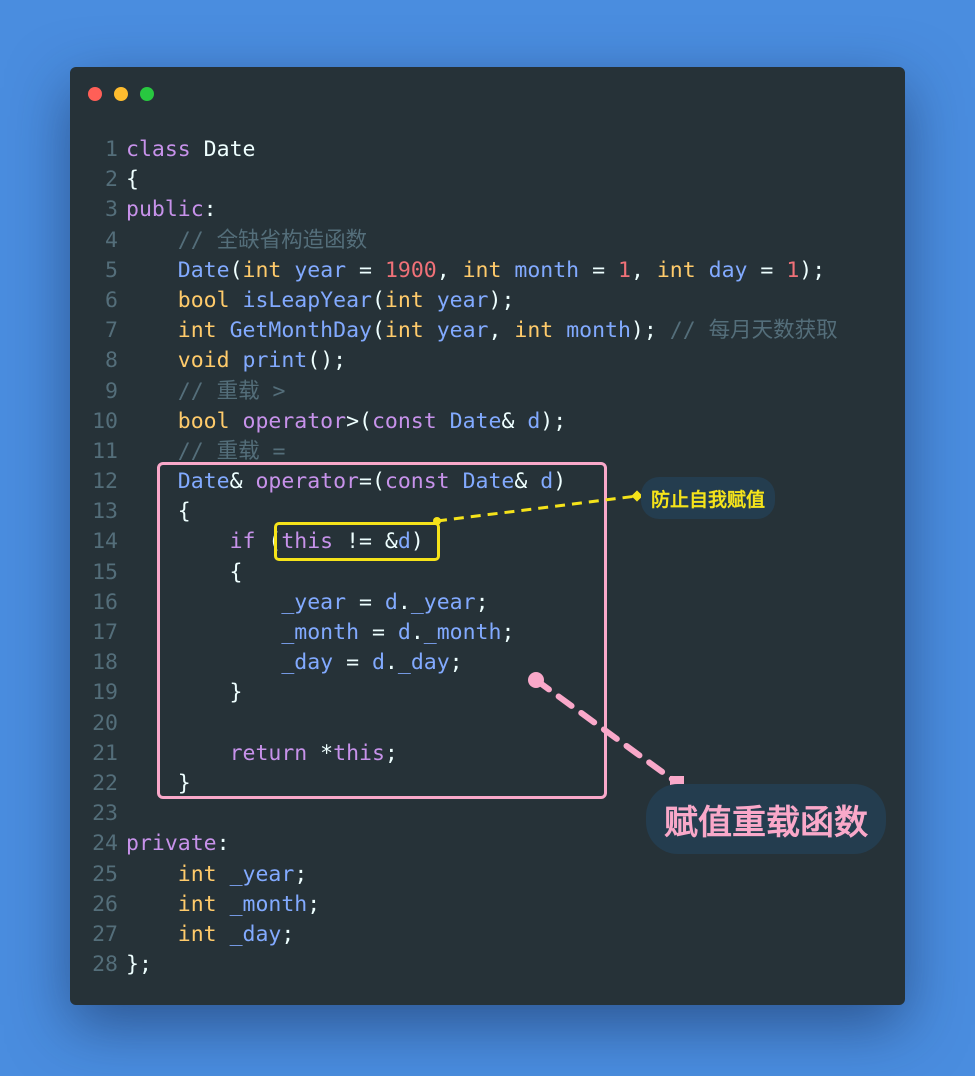 This screenshot has height=1076, width=975. What do you see at coordinates (766, 819) in the screenshot?
I see `assignment-overload-annotation-label: 赋值重载函数` at bounding box center [766, 819].